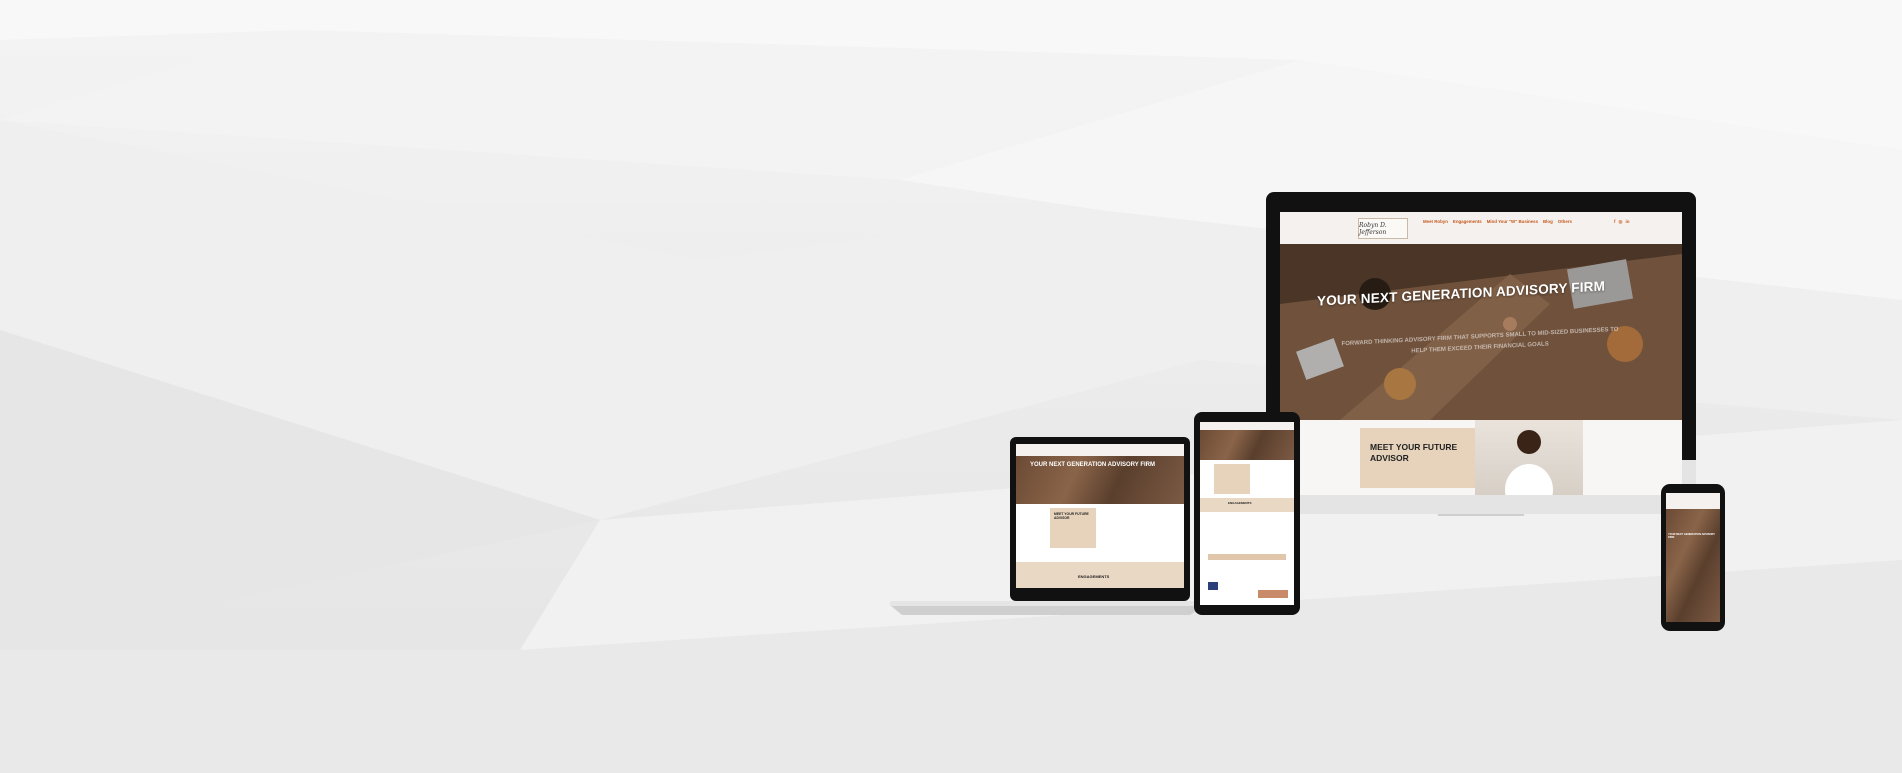 Image resolution: width=1902 pixels, height=773 pixels. What do you see at coordinates (1071, 516) in the screenshot?
I see `laptop-advisor-heading: MEET YOUR FUTURE ADVISOR` at bounding box center [1071, 516].